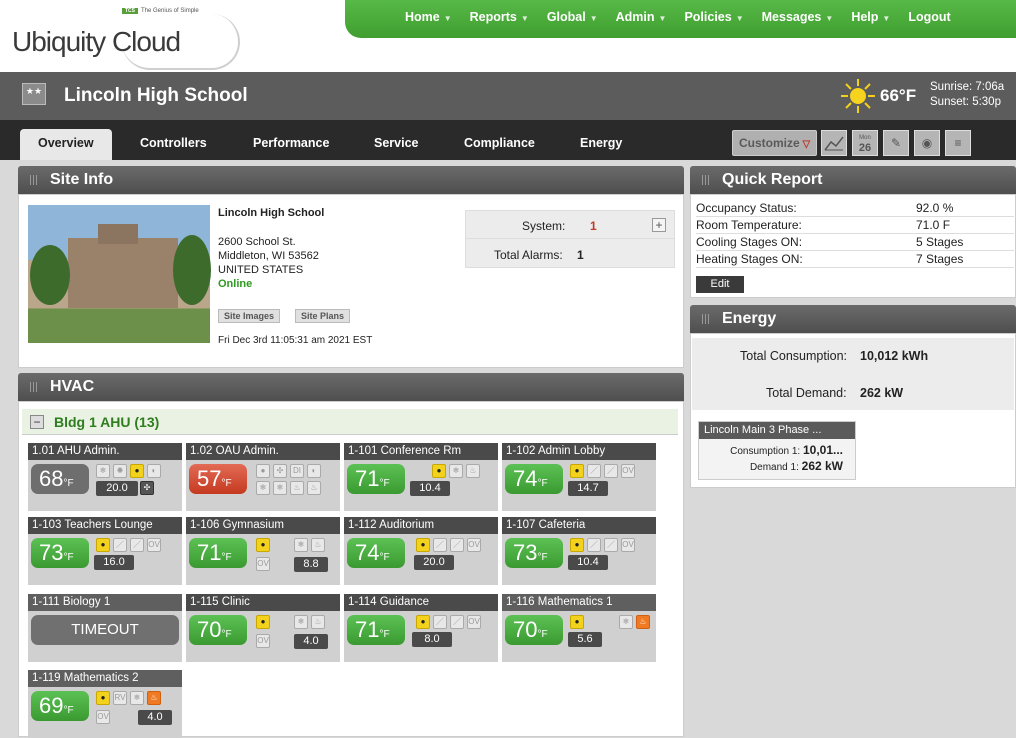 The height and width of the screenshot is (738, 1016). What do you see at coordinates (107, 422) in the screenshot?
I see `building-title: Bldg 1 AHU (13)` at bounding box center [107, 422].